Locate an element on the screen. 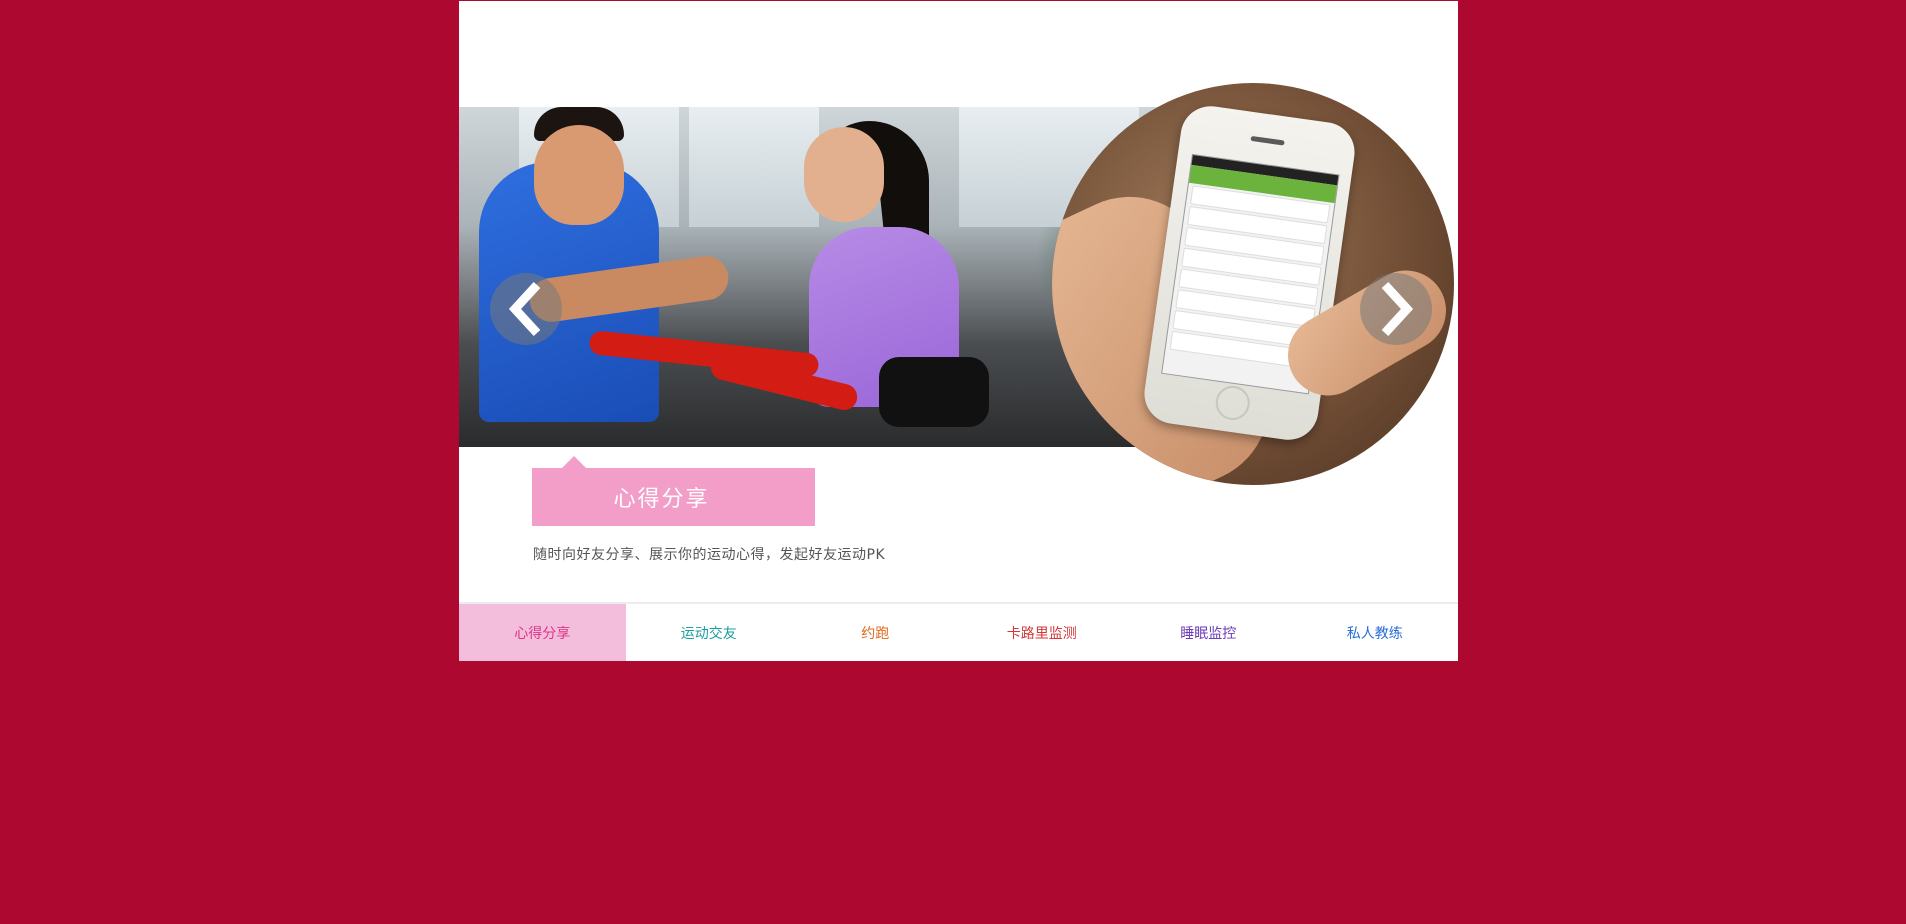 The image size is (1906, 924). phone-speaker is located at coordinates (1267, 140).